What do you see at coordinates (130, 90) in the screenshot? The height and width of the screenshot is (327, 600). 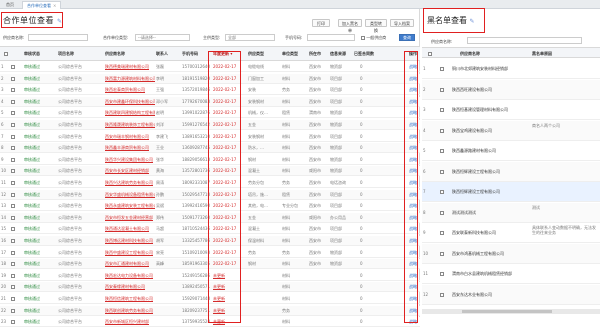 I see `cell-supplier: 陕西宏泰商贸有限公司` at bounding box center [130, 90].